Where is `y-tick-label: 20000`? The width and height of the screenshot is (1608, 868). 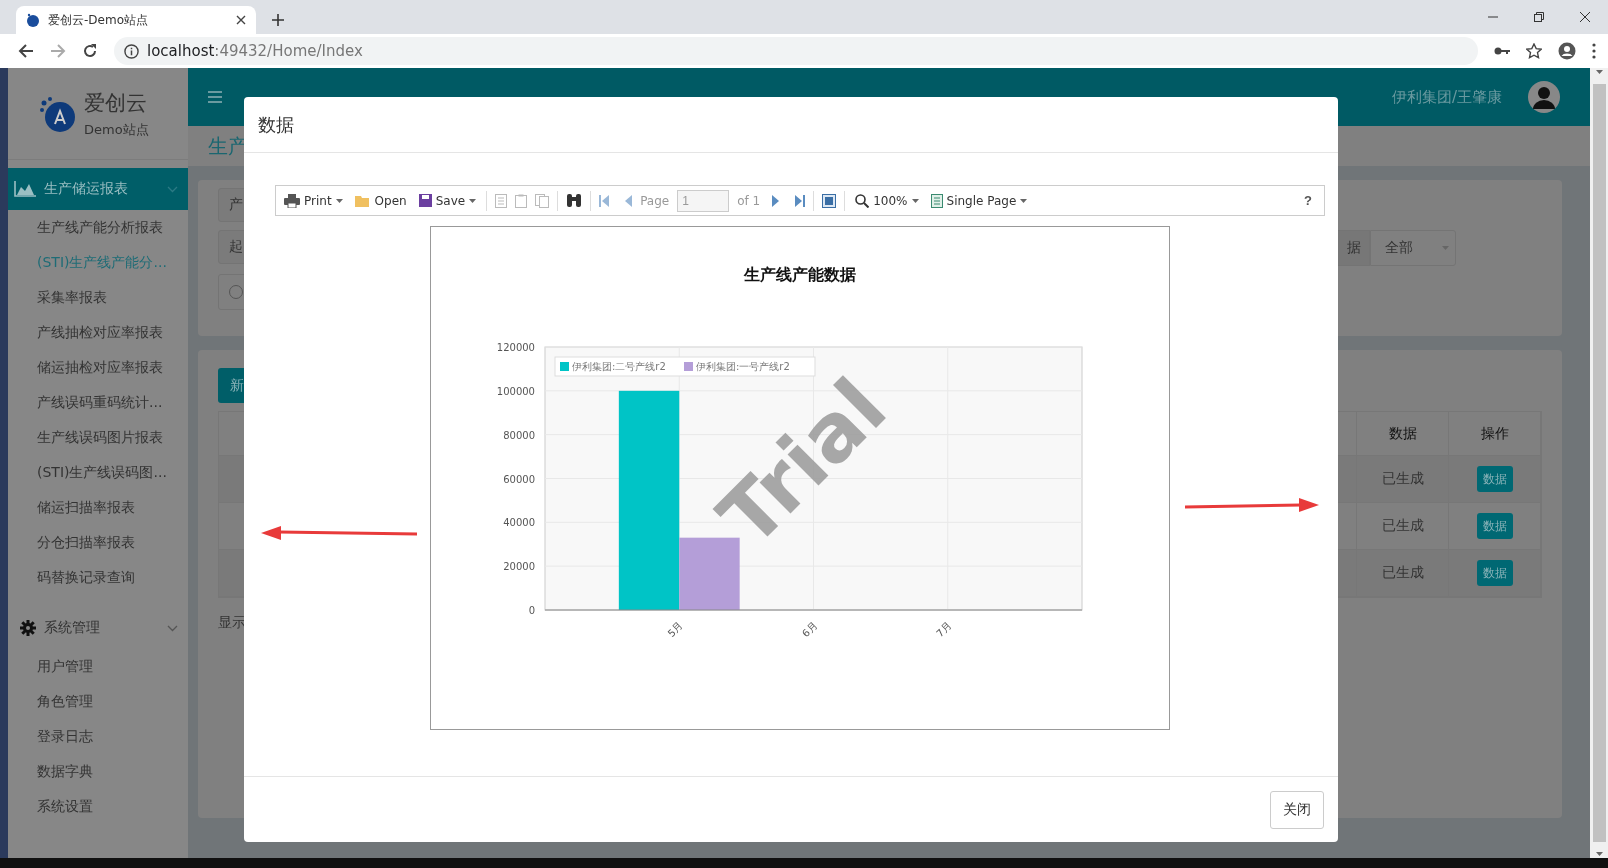 y-tick-label: 20000 is located at coordinates (519, 567).